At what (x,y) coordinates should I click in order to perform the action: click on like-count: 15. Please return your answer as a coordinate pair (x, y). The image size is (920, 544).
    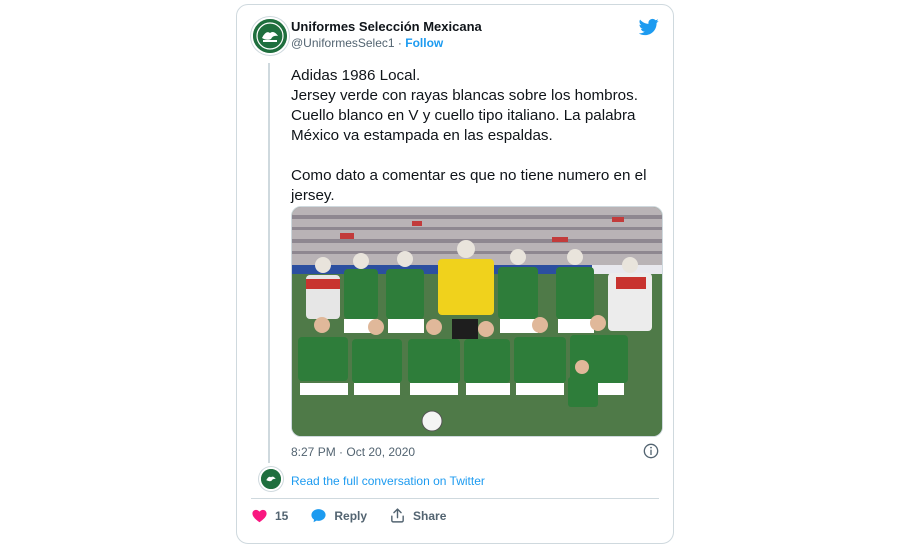
    Looking at the image, I should click on (282, 515).